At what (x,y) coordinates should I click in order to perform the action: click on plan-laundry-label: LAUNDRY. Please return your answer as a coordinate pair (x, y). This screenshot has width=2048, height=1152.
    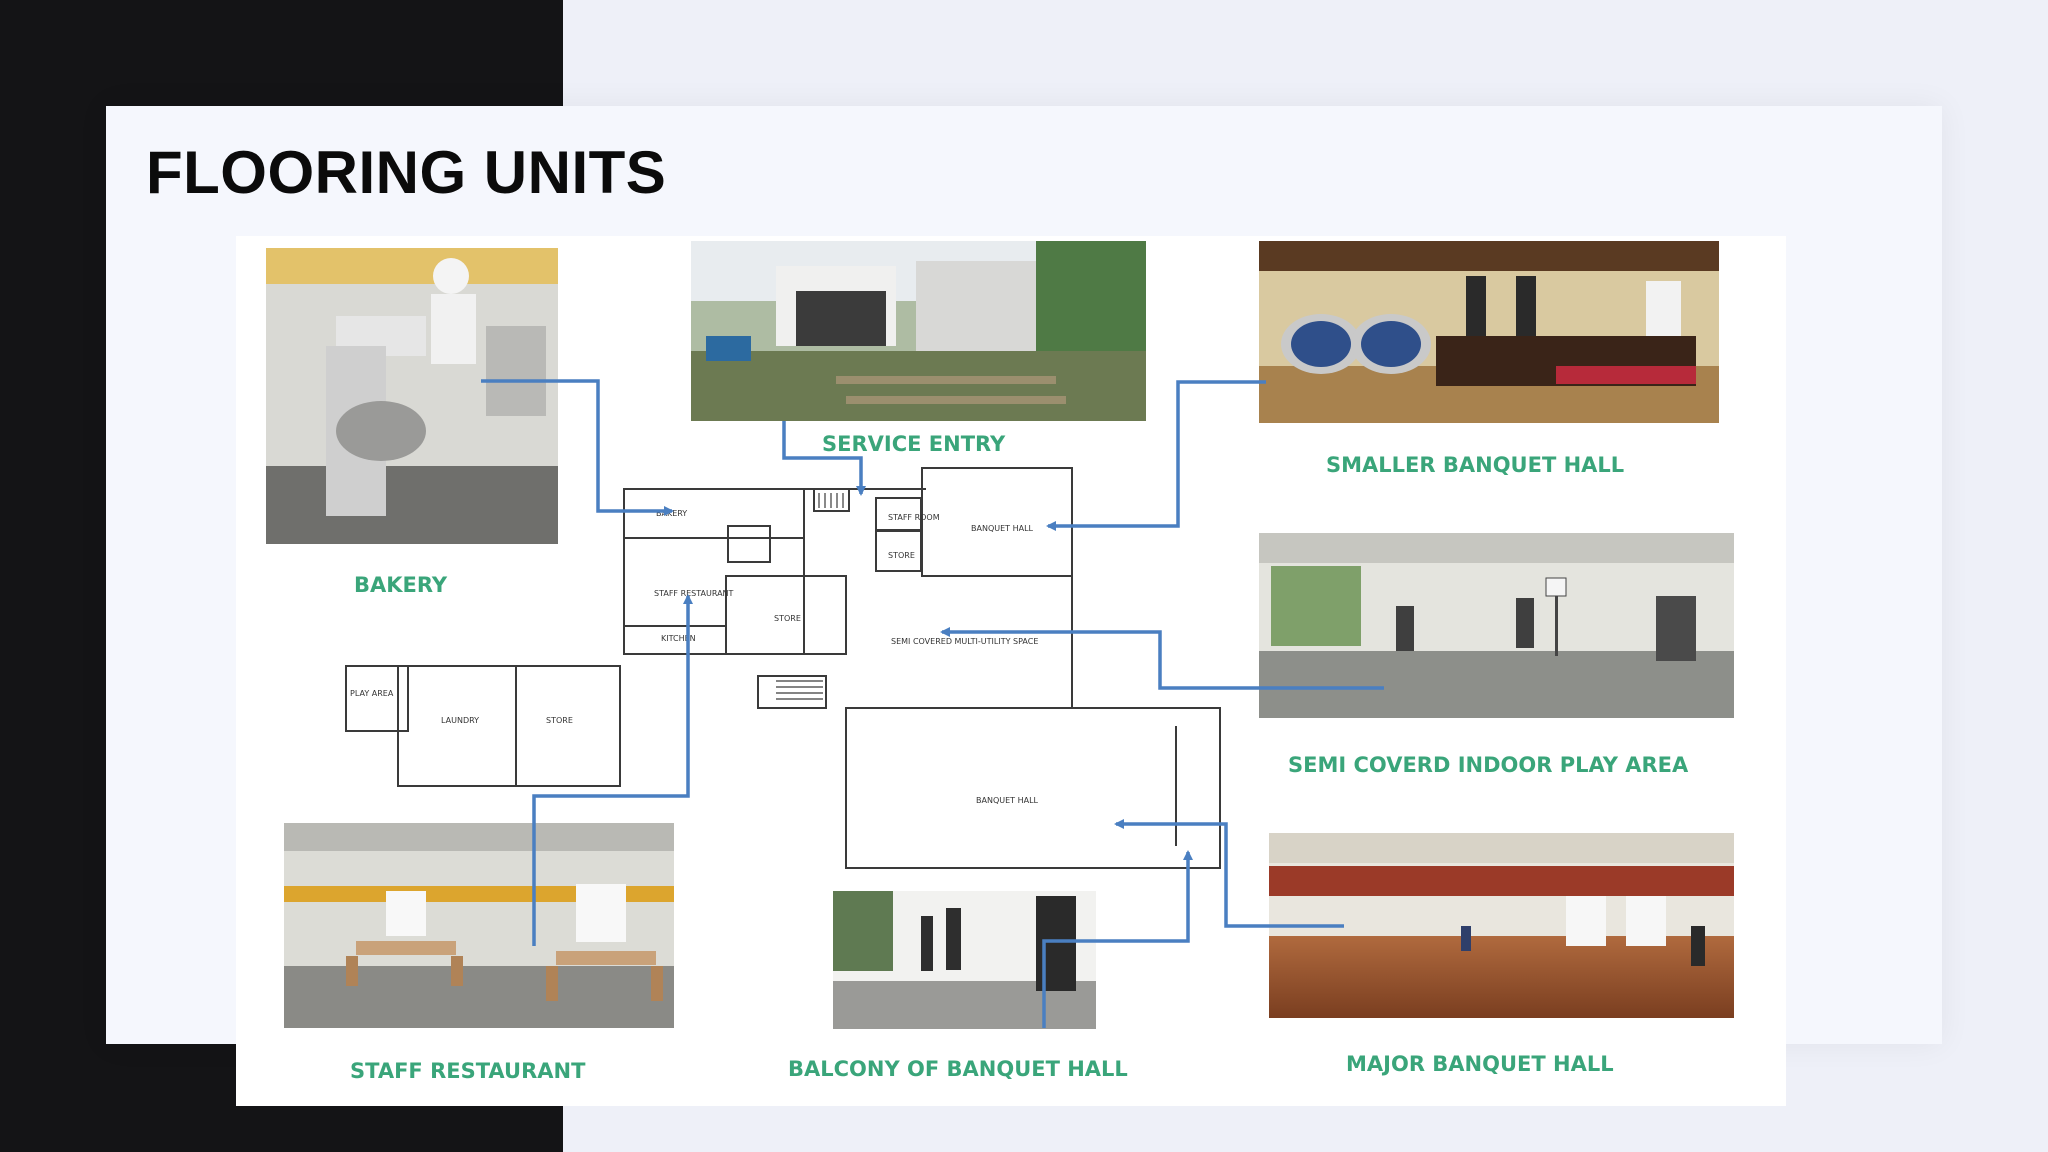
    Looking at the image, I should click on (460, 720).